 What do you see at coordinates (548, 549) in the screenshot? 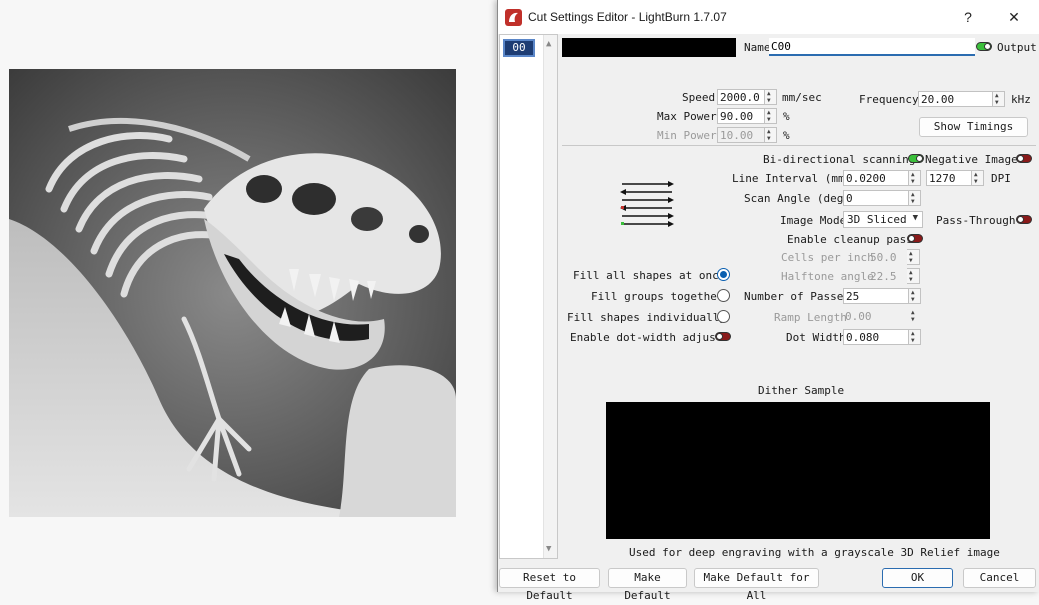
I see `scroll-down-icon: ▼` at bounding box center [548, 549].